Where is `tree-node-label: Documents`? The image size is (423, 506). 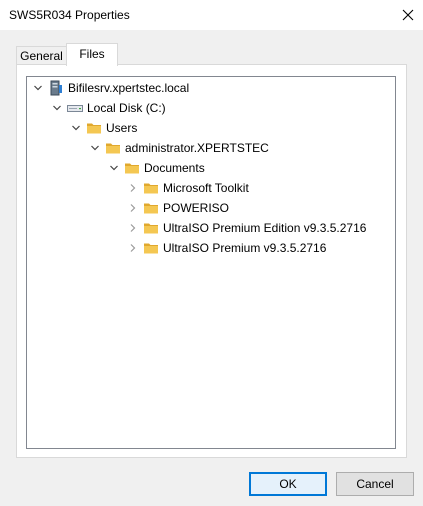
tree-node-label: Documents is located at coordinates (174, 168).